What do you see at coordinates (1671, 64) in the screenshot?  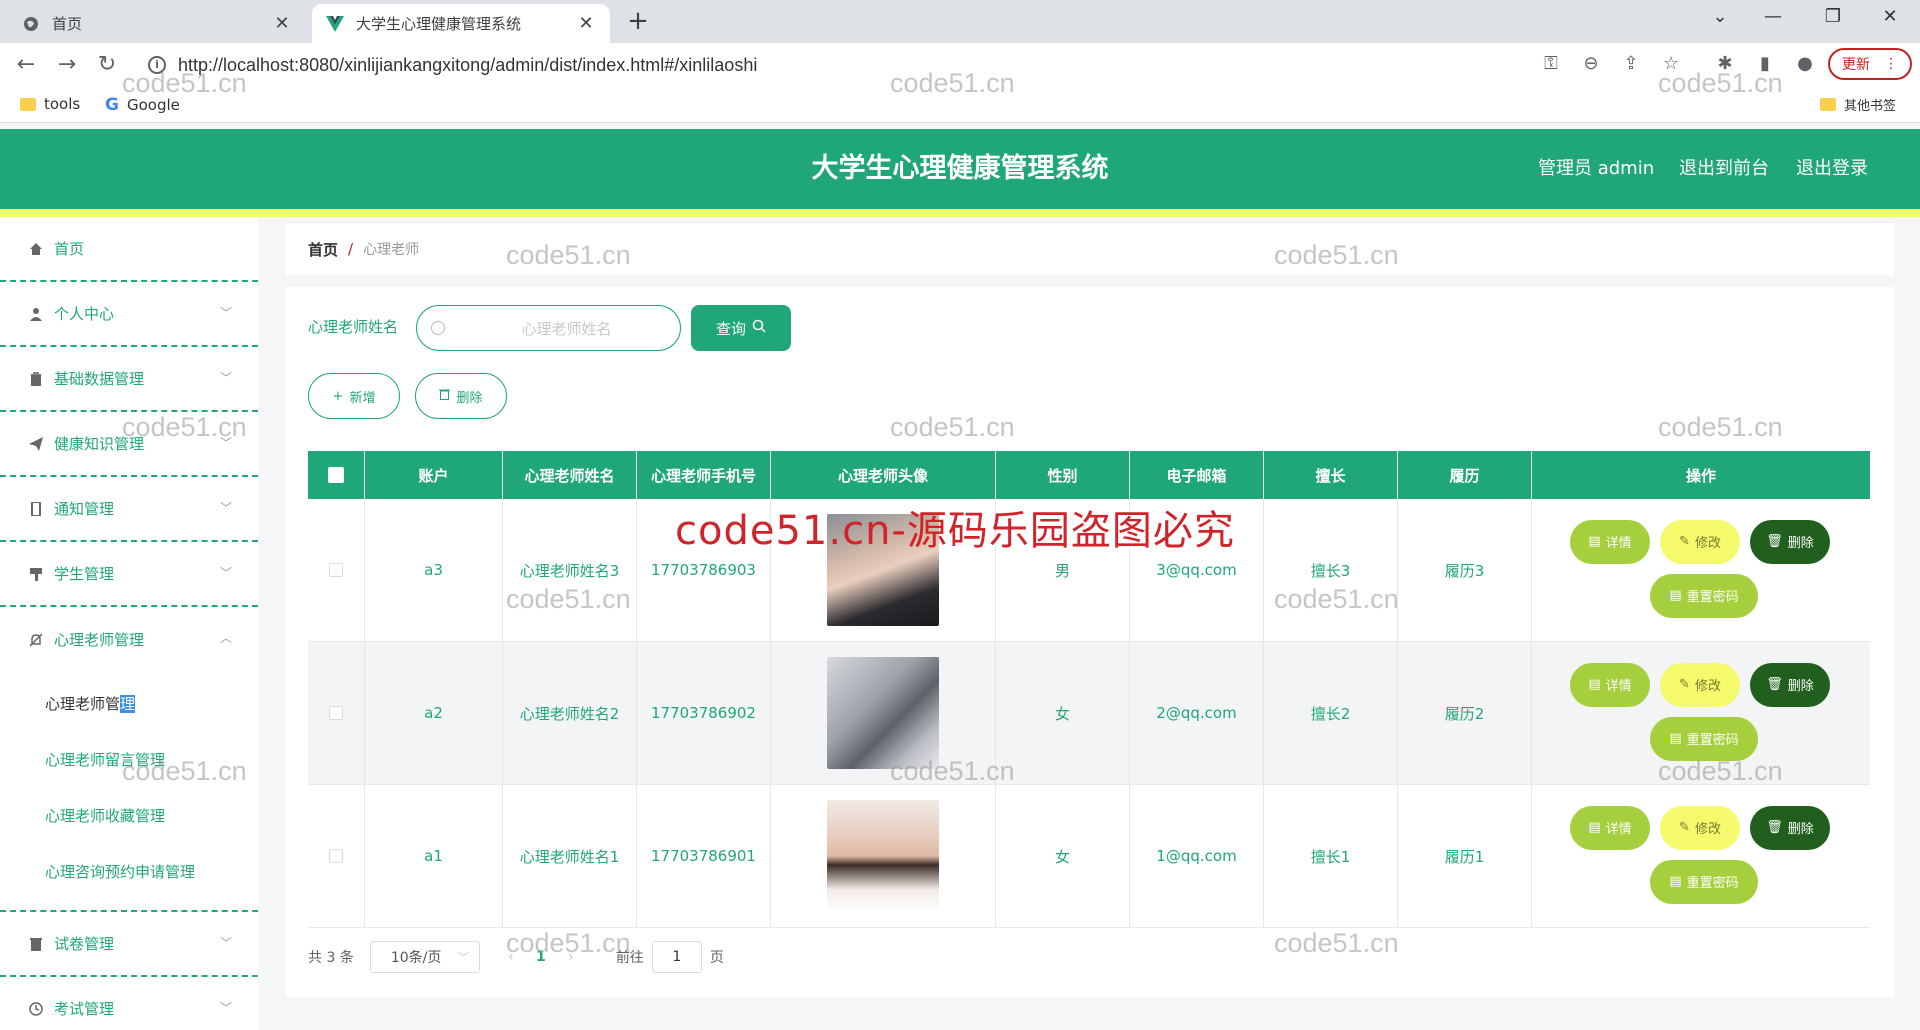 I see `star-icon: ☆` at bounding box center [1671, 64].